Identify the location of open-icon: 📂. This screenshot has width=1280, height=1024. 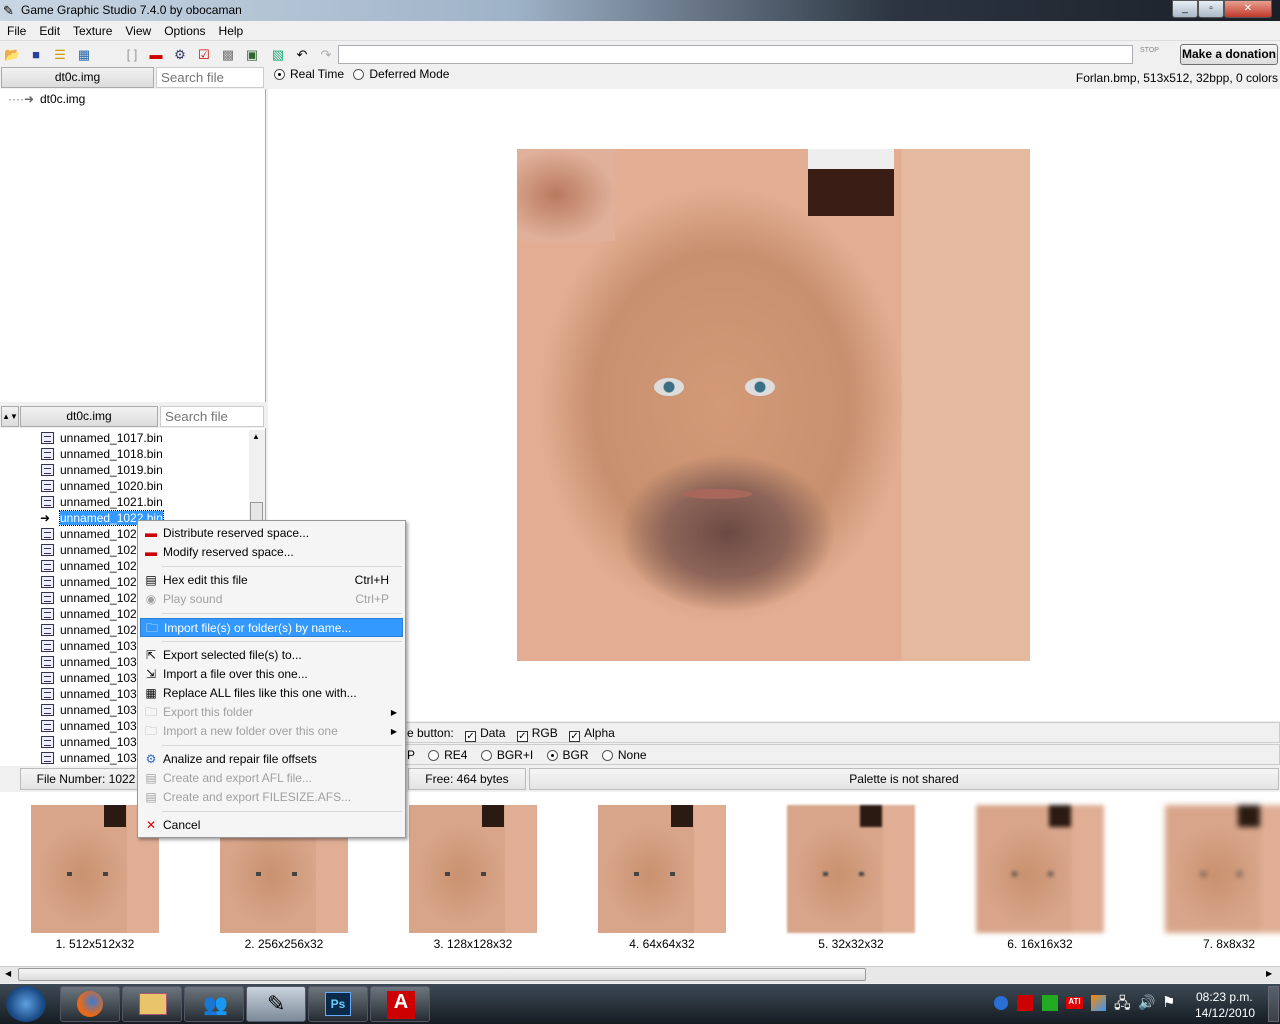
(12, 55).